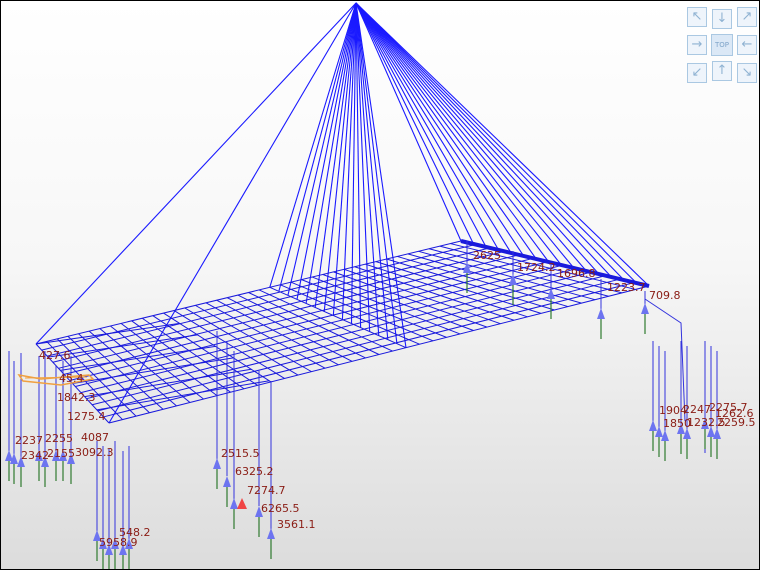 The height and width of the screenshot is (570, 760). What do you see at coordinates (95, 437) in the screenshot?
I see `value-label: 4087` at bounding box center [95, 437].